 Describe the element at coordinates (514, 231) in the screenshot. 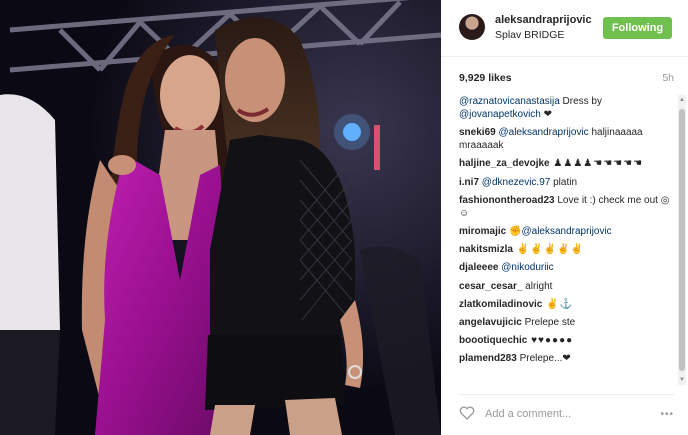

I see `comment-emoji: ✊` at that location.